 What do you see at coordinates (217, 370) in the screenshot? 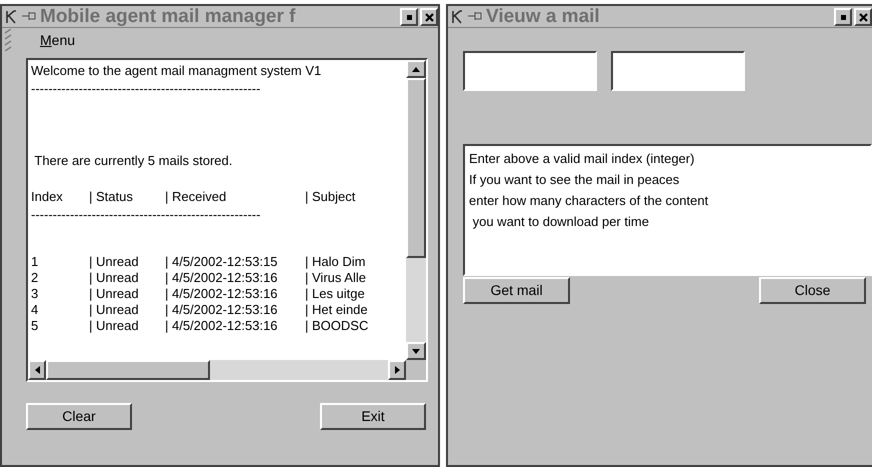
I see `horizontal-scrollbar` at bounding box center [217, 370].